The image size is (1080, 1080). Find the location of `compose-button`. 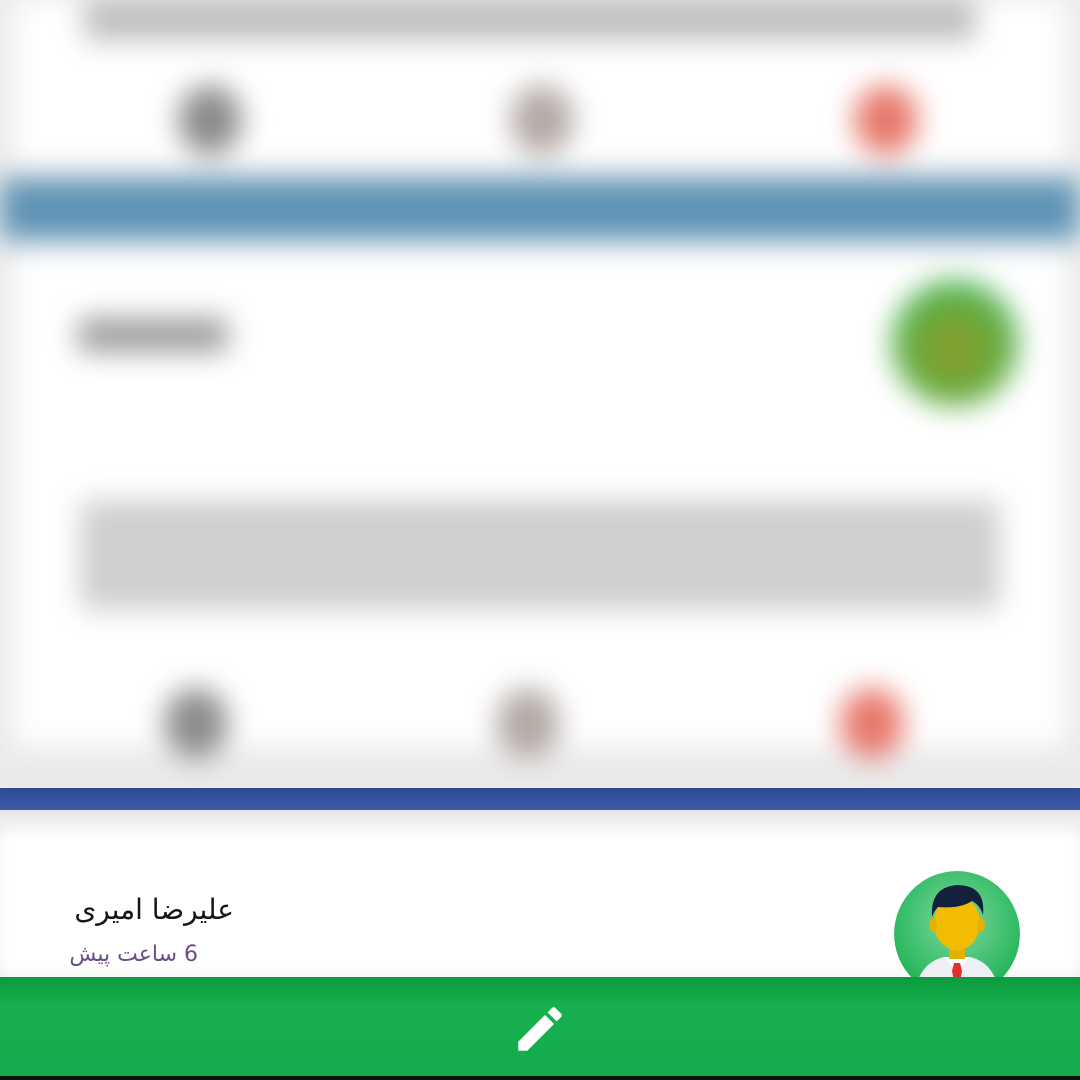

compose-button is located at coordinates (540, 1029).